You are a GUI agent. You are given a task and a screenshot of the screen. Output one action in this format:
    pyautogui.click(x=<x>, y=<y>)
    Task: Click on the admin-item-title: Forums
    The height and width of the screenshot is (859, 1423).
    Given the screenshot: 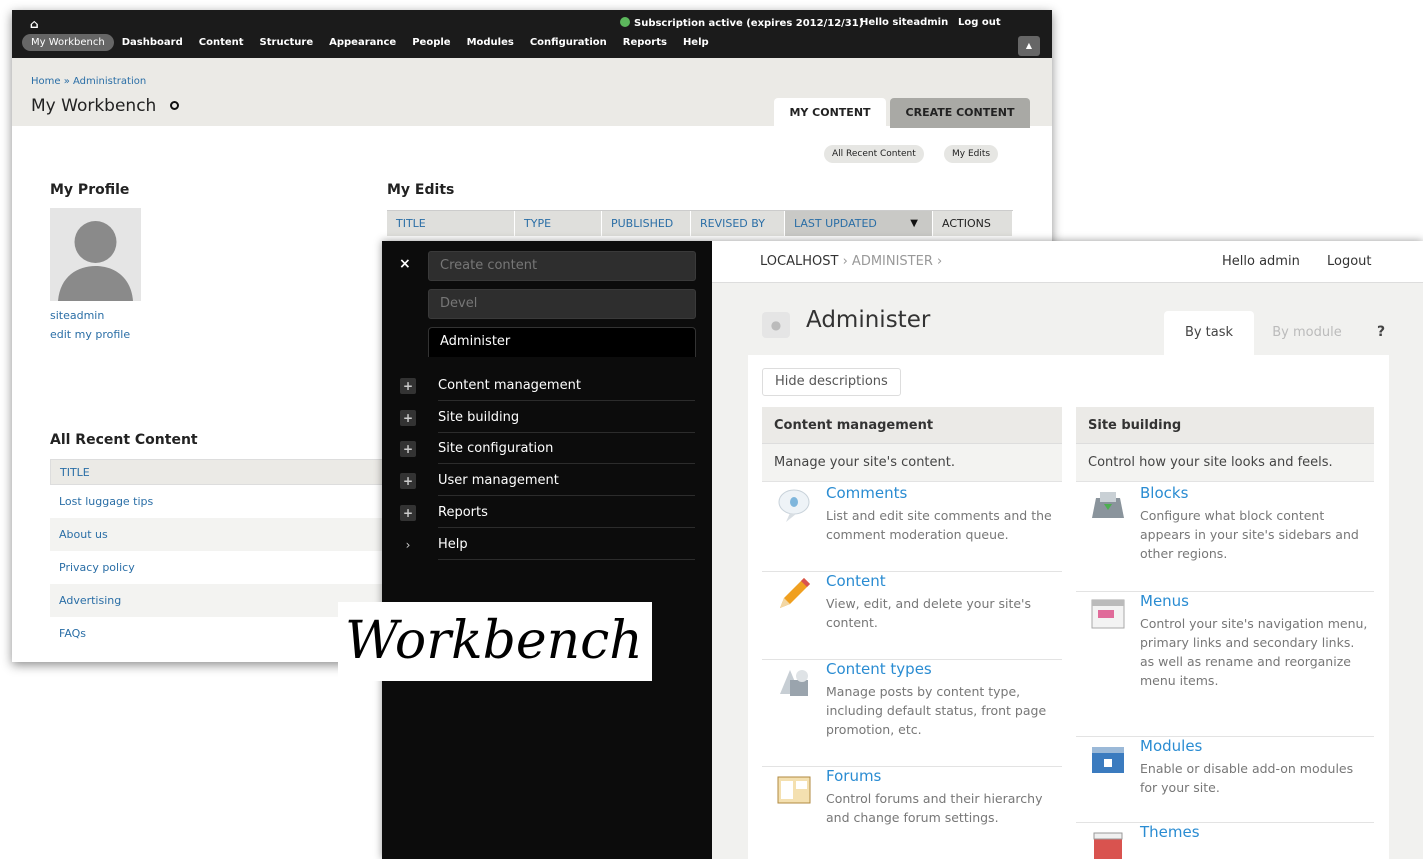 What is the action you would take?
    pyautogui.click(x=853, y=776)
    